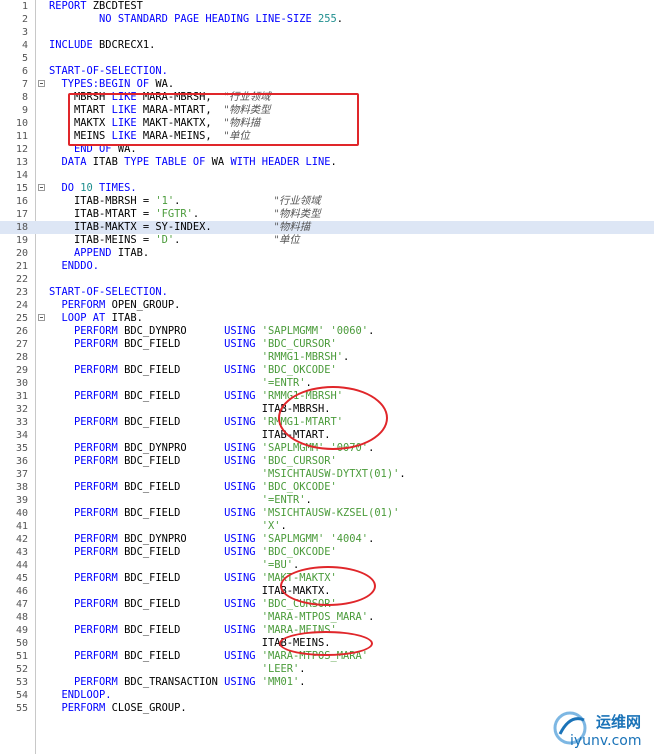 Image resolution: width=654 pixels, height=754 pixels. Describe the element at coordinates (21, 175) in the screenshot. I see `line-number: 14` at that location.